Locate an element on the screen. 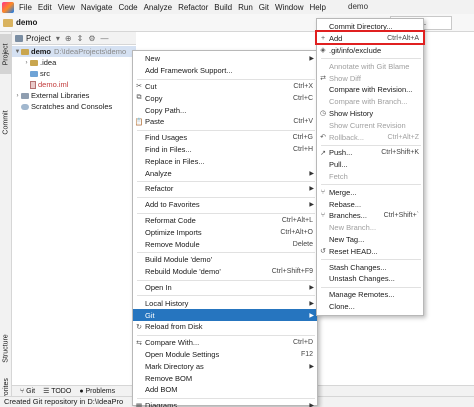  menu-run: Run is located at coordinates (245, 7).